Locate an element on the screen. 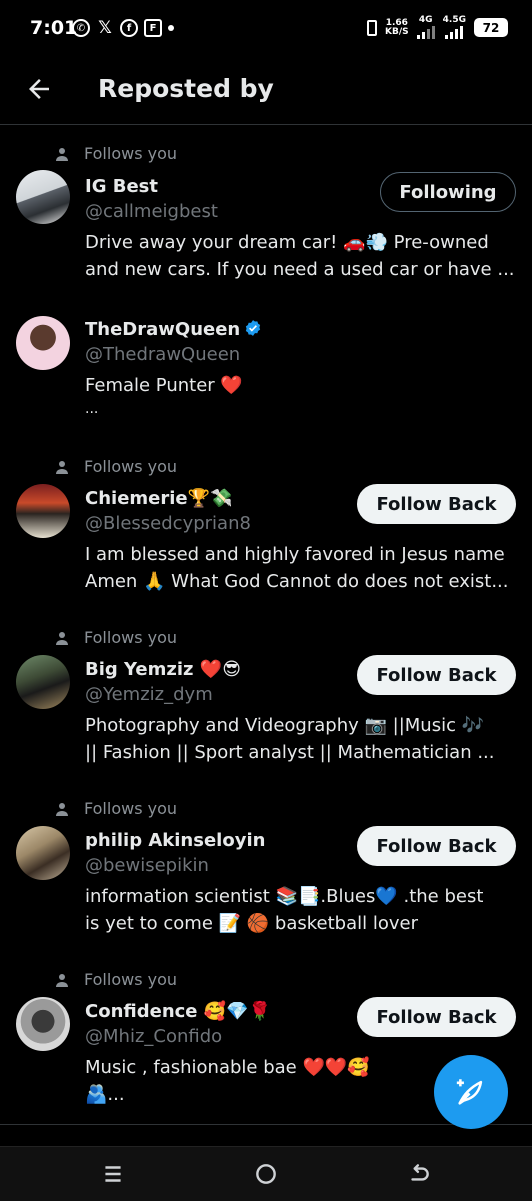 The width and height of the screenshot is (532, 1201). status-time: 7:01 is located at coordinates (54, 28).